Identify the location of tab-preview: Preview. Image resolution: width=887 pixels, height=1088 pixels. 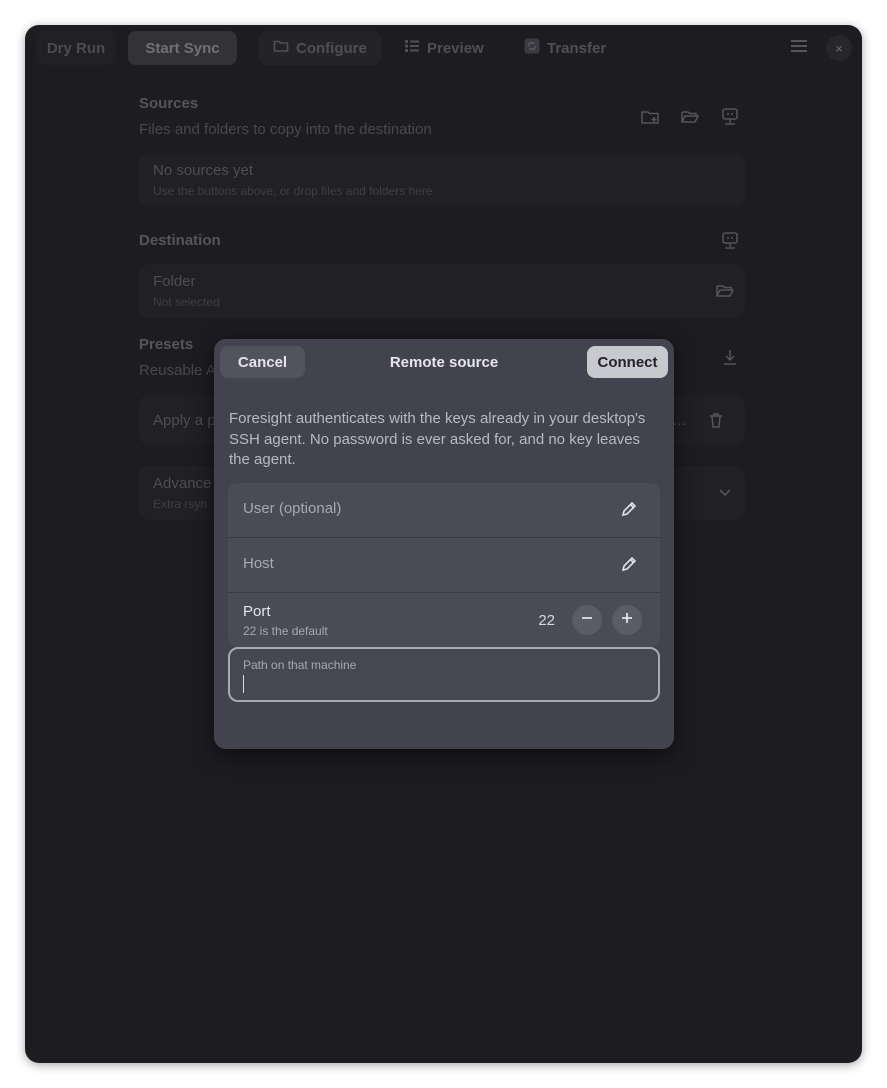
(444, 48).